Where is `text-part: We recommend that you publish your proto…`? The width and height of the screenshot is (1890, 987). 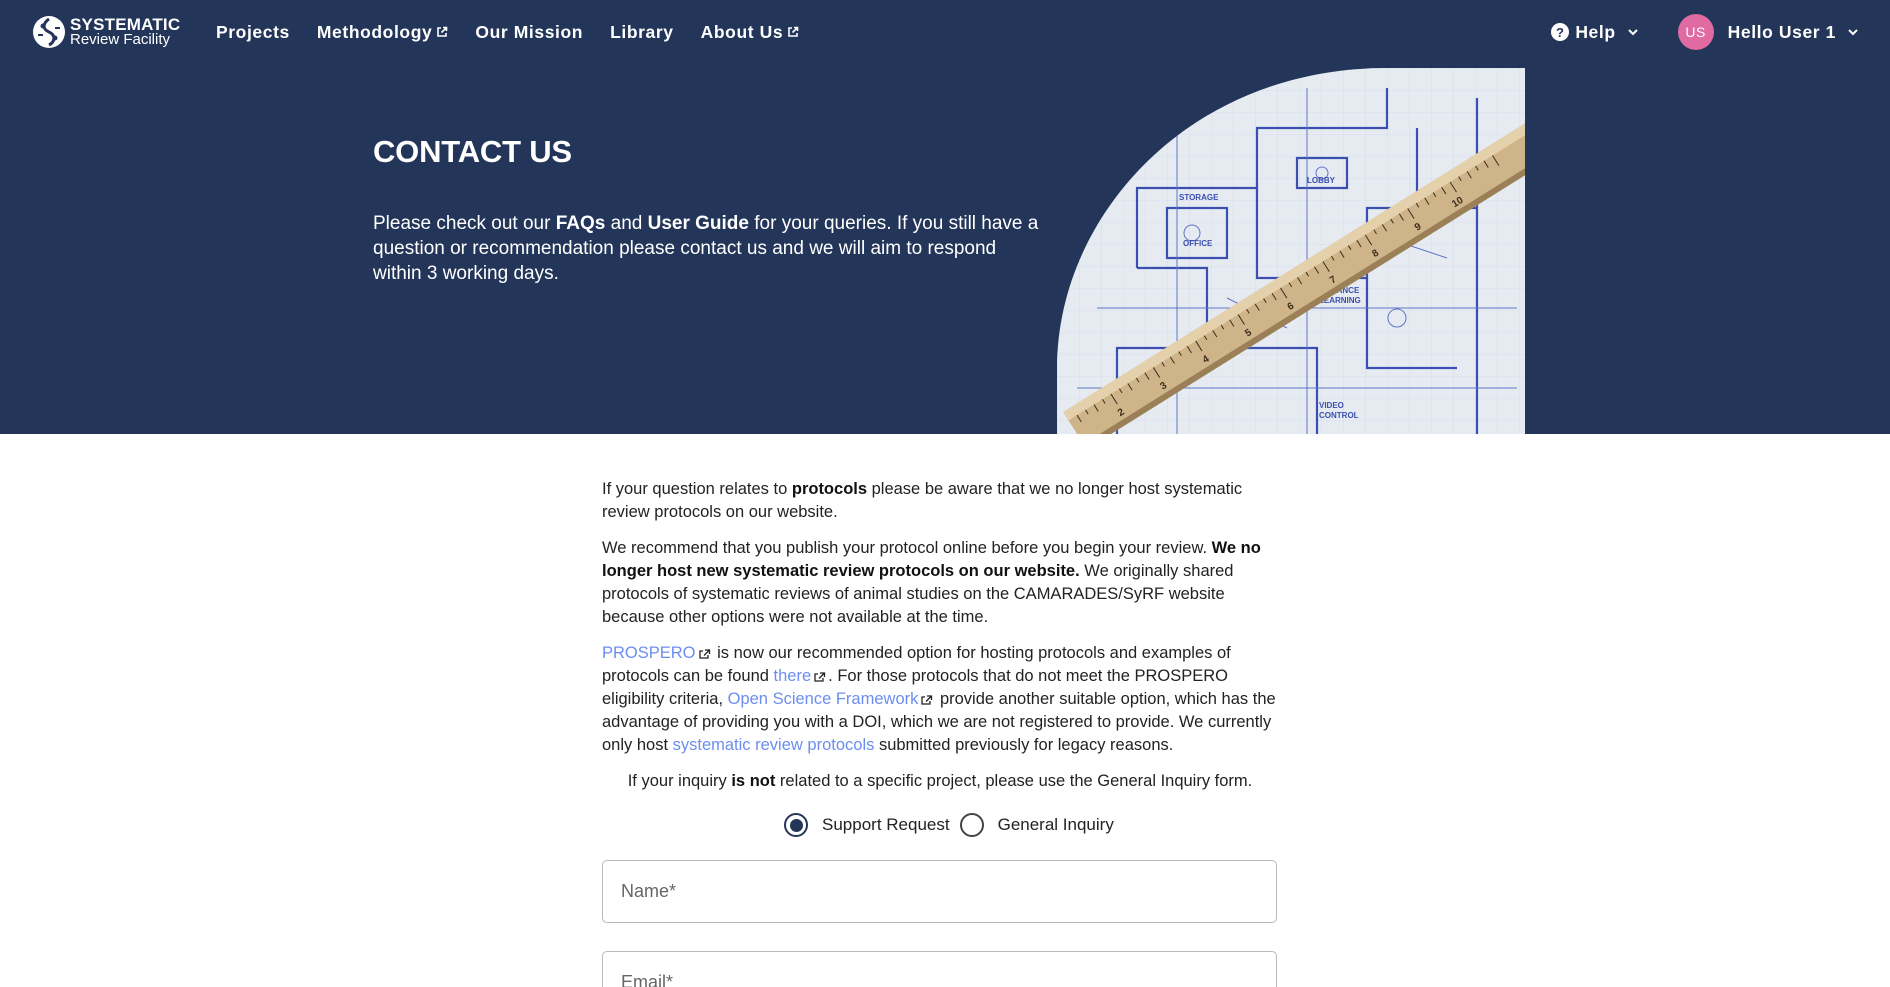
text-part: We recommend that you publish your proto… is located at coordinates (907, 548).